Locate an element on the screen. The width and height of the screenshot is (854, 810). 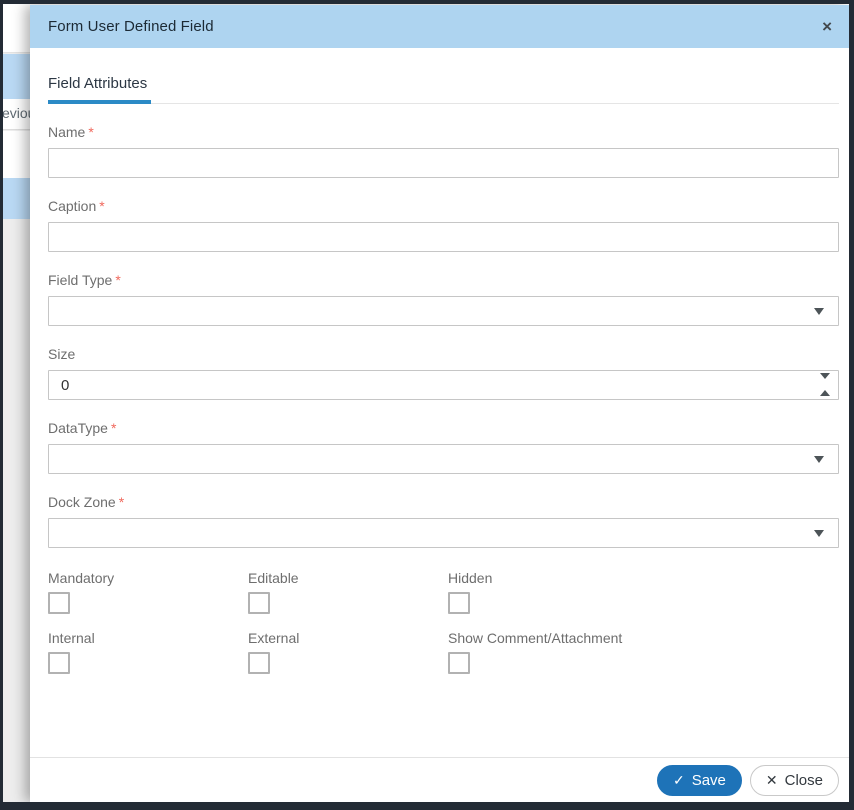
name-label: Name * is located at coordinates (443, 132).